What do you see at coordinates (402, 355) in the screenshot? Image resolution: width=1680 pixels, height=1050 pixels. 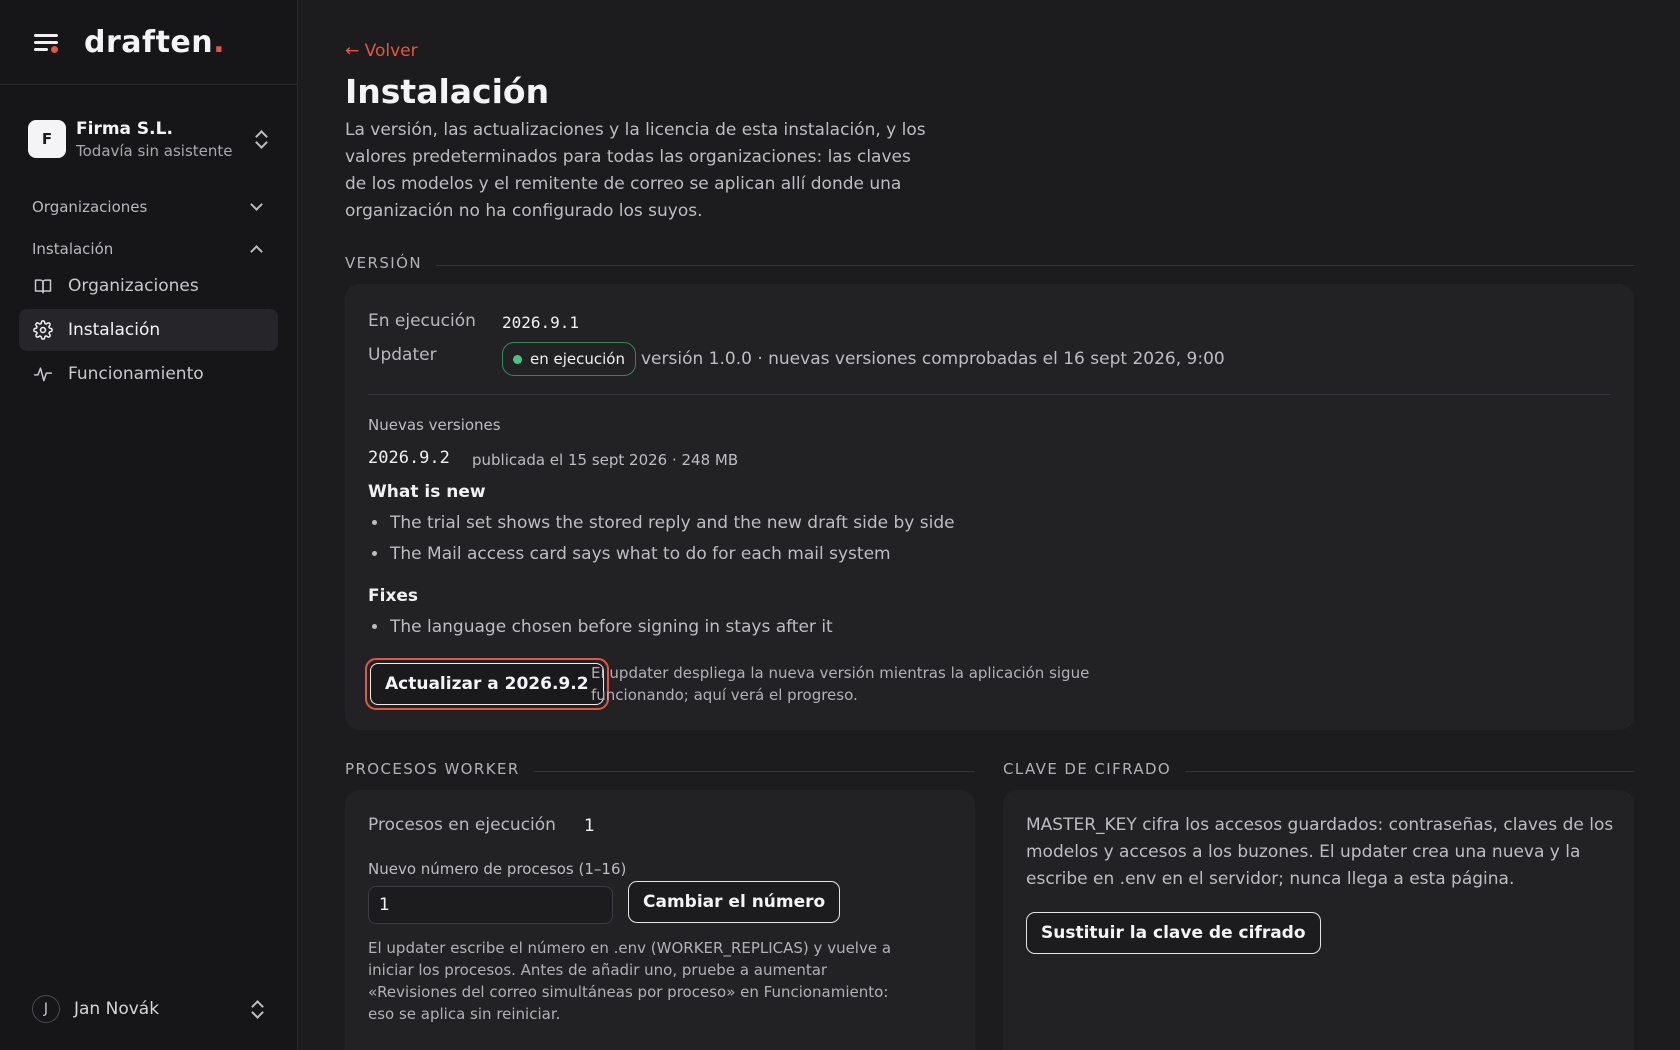 I see `updater-label: Updater` at bounding box center [402, 355].